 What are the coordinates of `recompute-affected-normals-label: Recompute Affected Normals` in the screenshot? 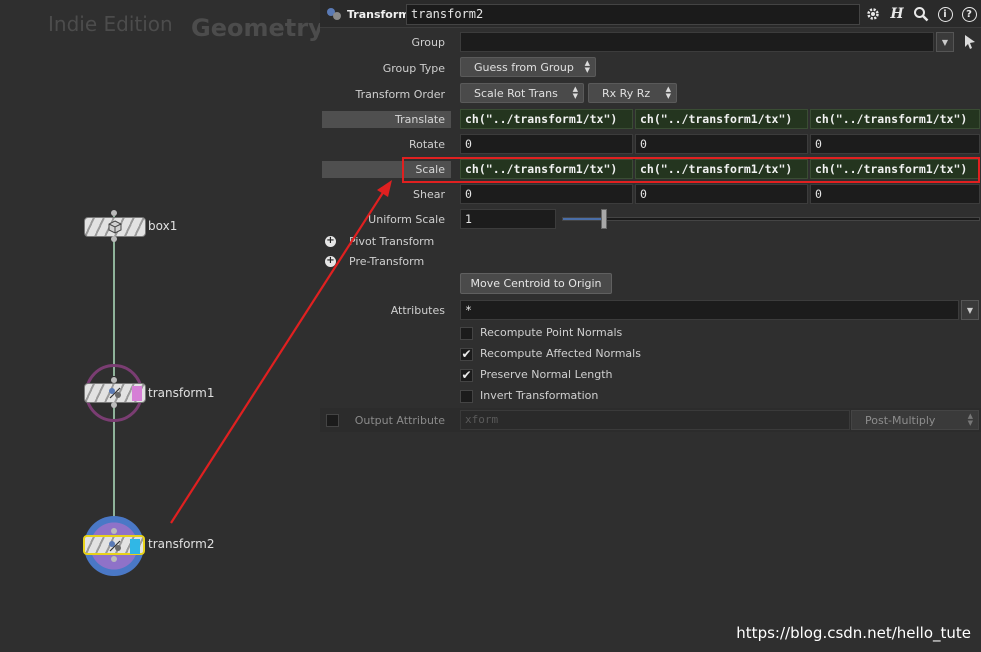 It's located at (560, 353).